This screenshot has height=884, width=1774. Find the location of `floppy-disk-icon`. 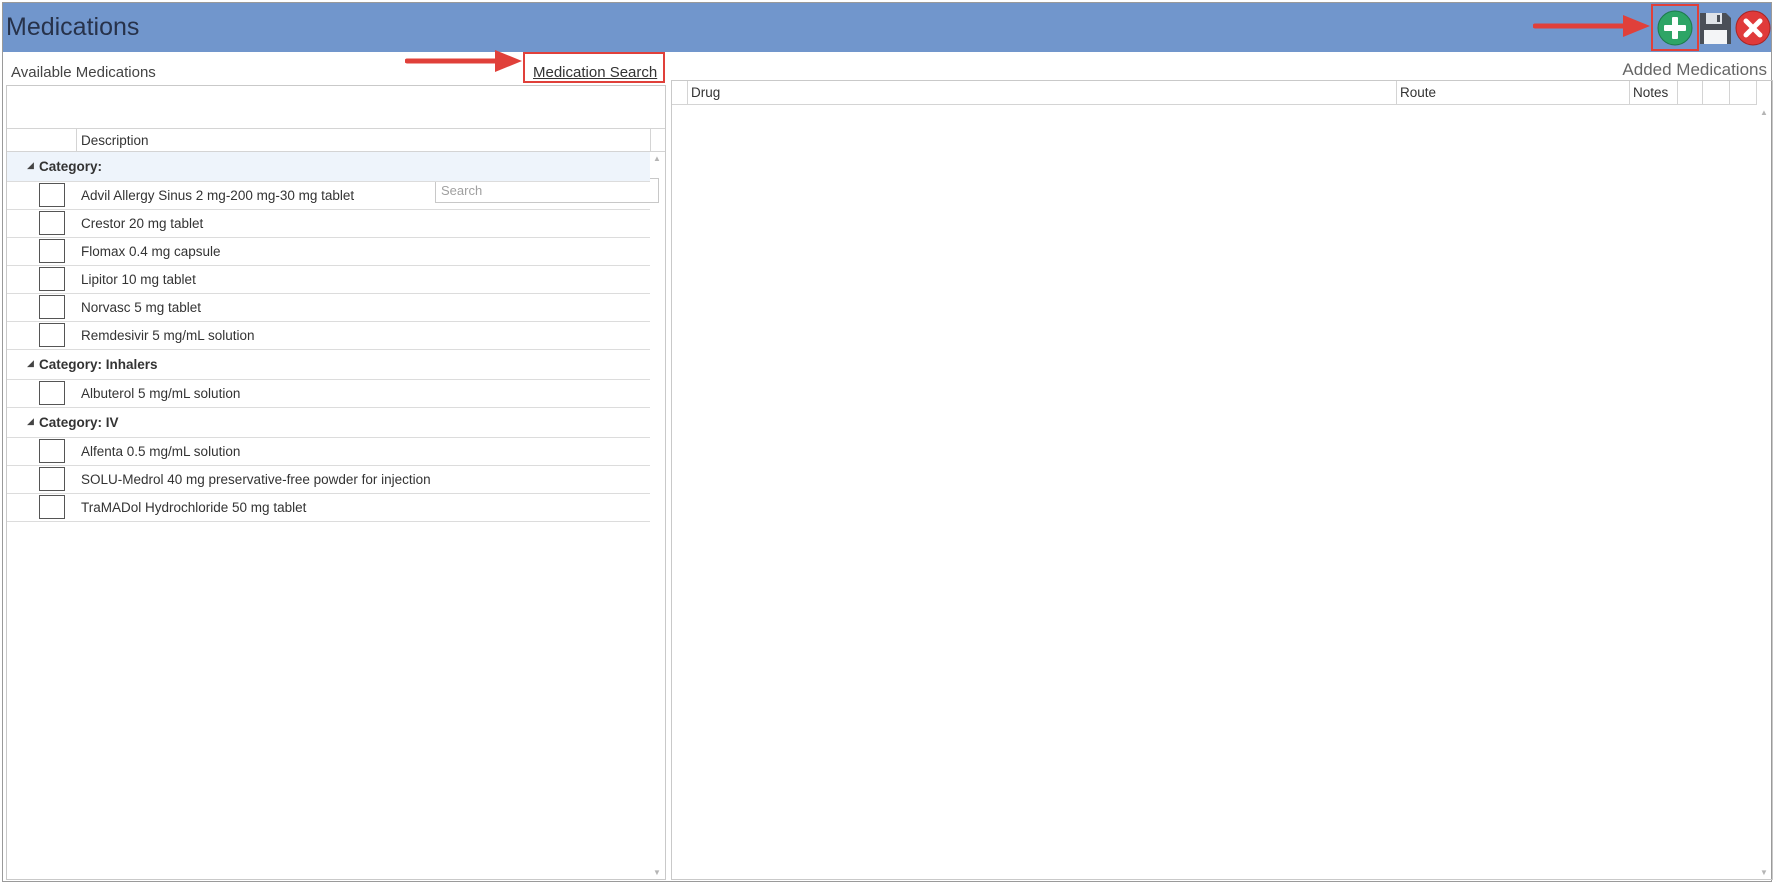

floppy-disk-icon is located at coordinates (1715, 28).